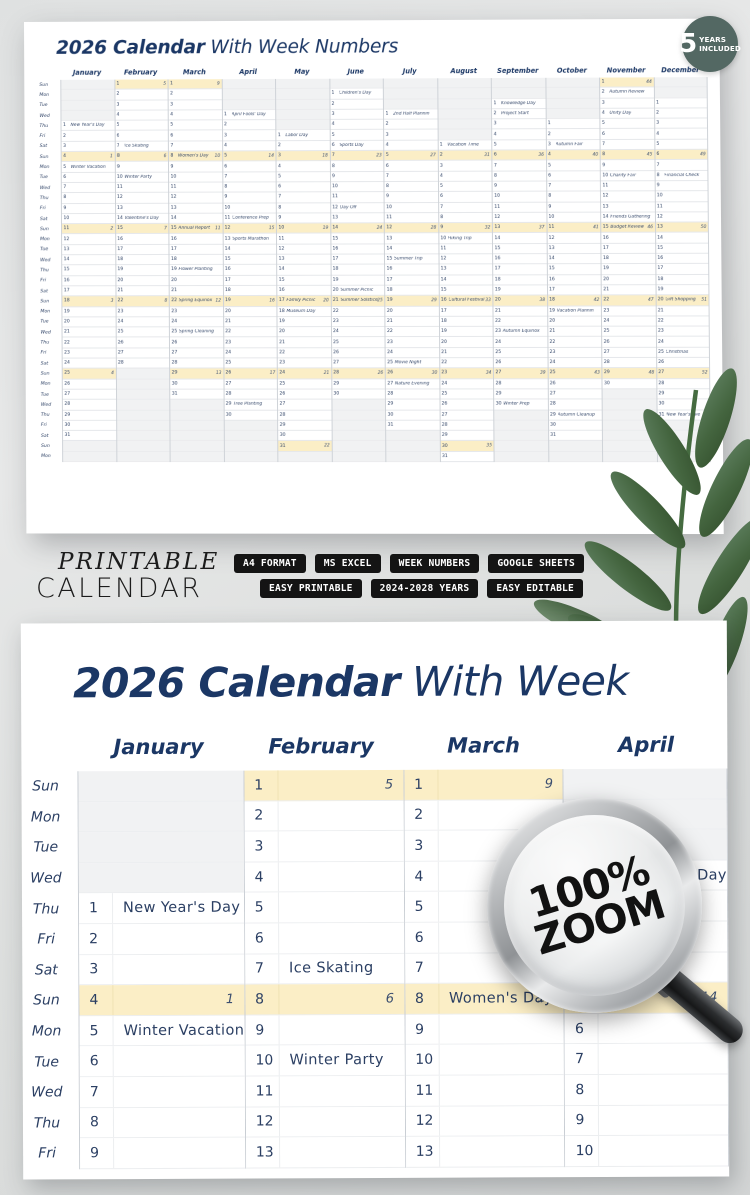  Describe the element at coordinates (467, 446) in the screenshot. I see `year-day-cell: 30 35` at that location.